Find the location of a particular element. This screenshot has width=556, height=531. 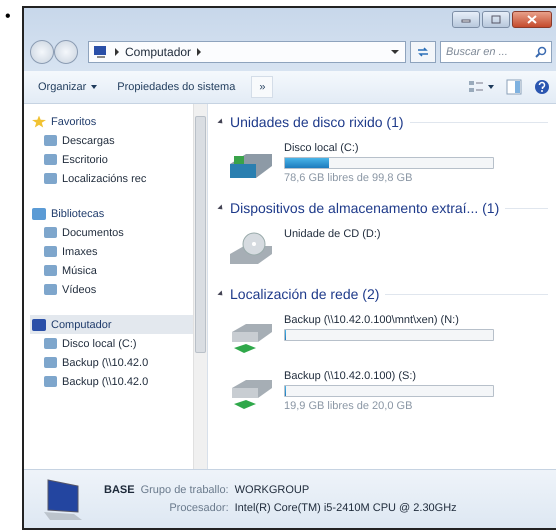

processor-value: Intel(R) Core(TM) i5-2410M CPU @ 2.30GHz is located at coordinates (345, 508).